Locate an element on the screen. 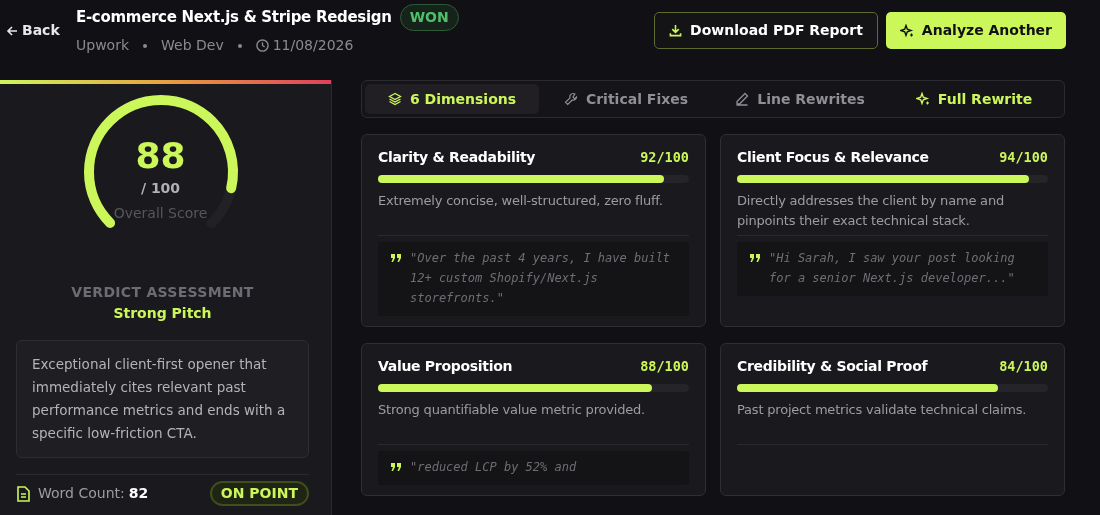 This screenshot has height=515, width=1100. dimension-score: 94/100 is located at coordinates (1023, 158).